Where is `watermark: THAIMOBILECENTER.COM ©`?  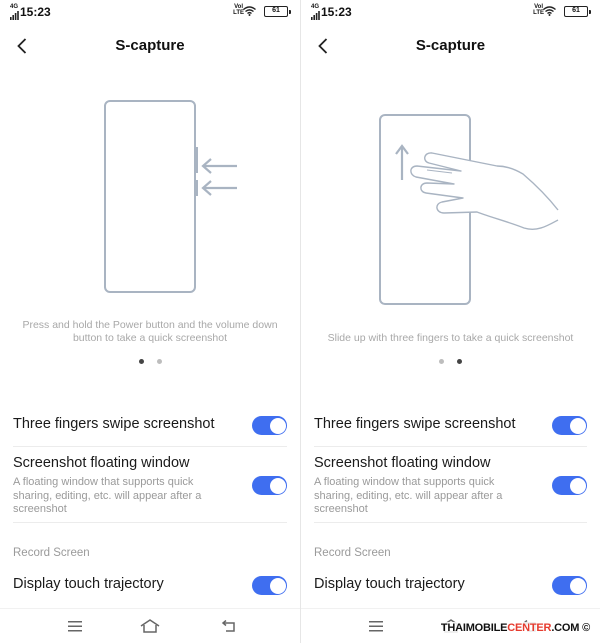 watermark: THAIMOBILECENTER.COM © is located at coordinates (515, 628).